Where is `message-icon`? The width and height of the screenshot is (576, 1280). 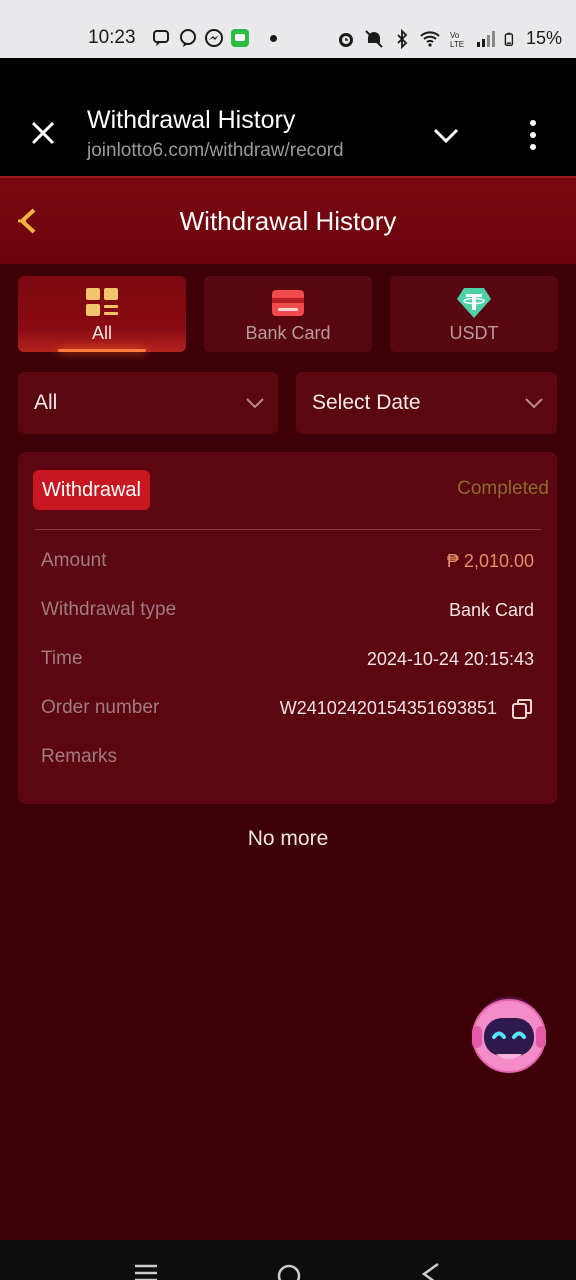 message-icon is located at coordinates (161, 38).